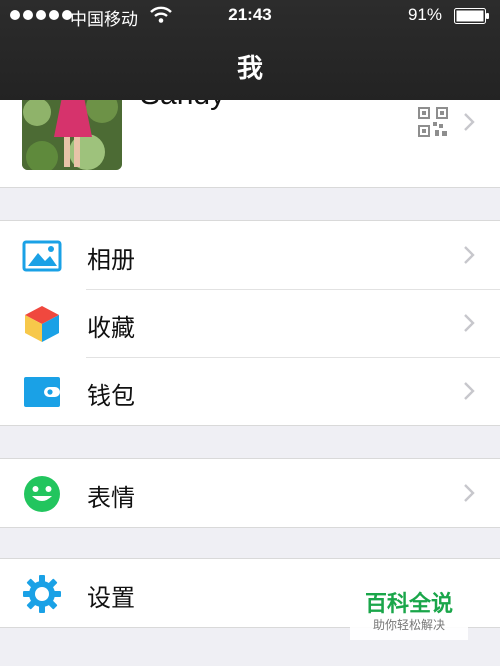  What do you see at coordinates (111, 396) in the screenshot?
I see `menu-item-label: 钱包` at bounding box center [111, 396].